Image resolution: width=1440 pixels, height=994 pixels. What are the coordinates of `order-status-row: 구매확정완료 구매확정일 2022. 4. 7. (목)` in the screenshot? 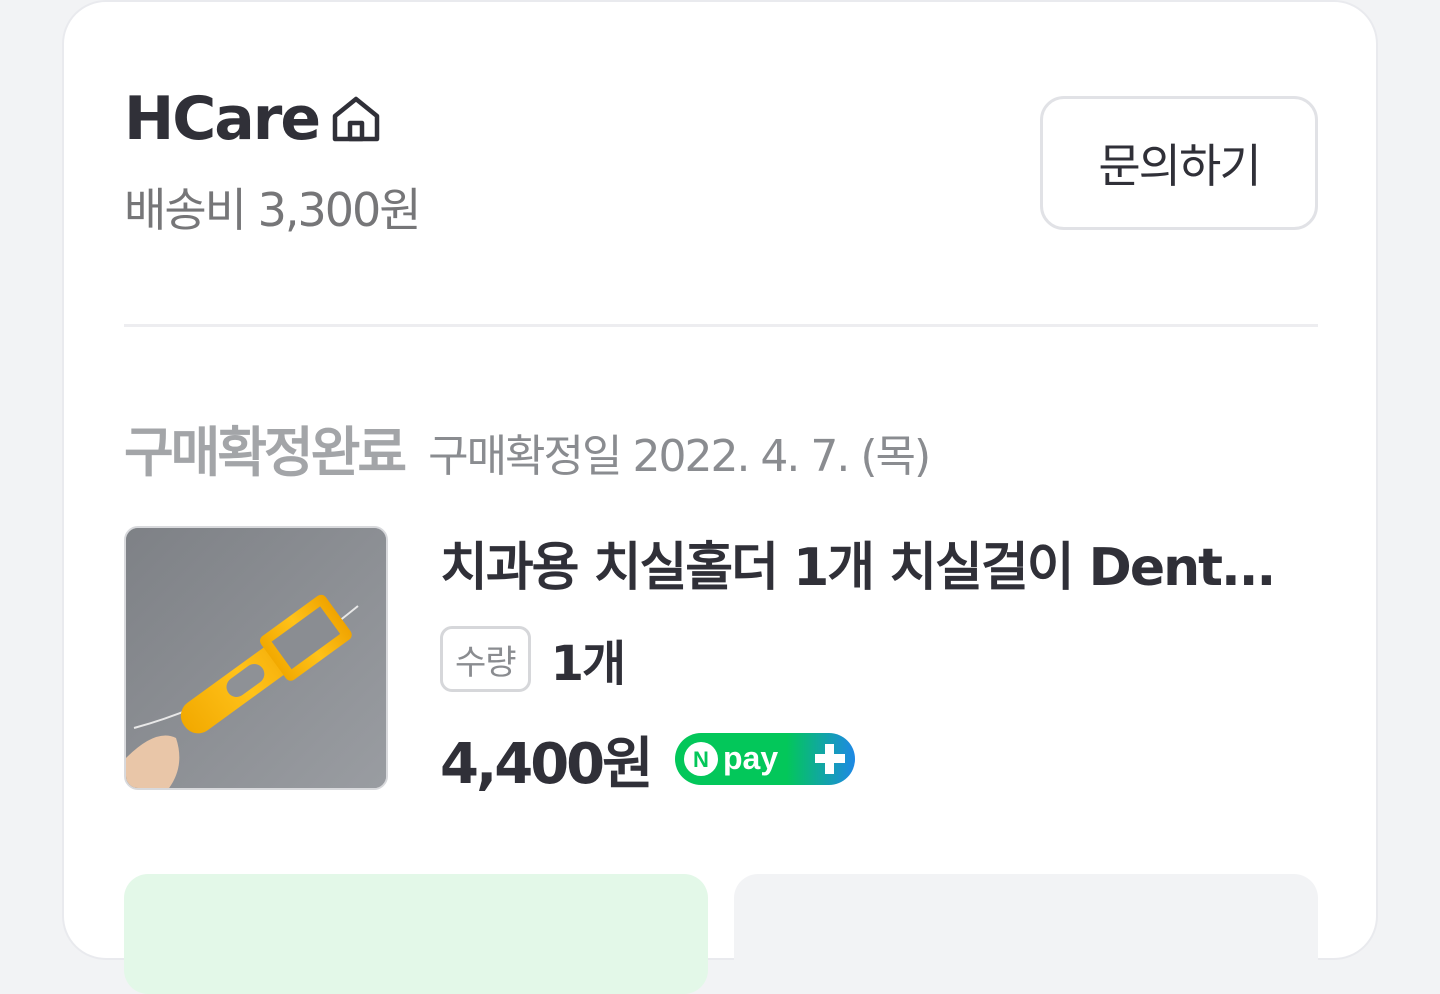 It's located at (527, 446).